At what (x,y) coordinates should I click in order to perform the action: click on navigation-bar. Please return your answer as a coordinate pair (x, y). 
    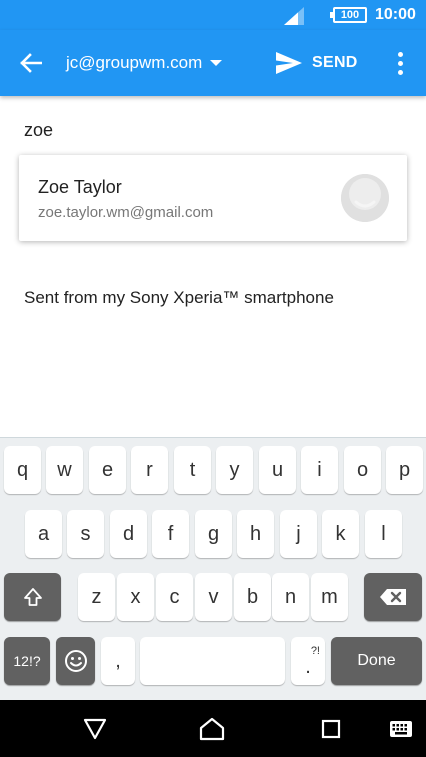
    Looking at the image, I should click on (213, 728).